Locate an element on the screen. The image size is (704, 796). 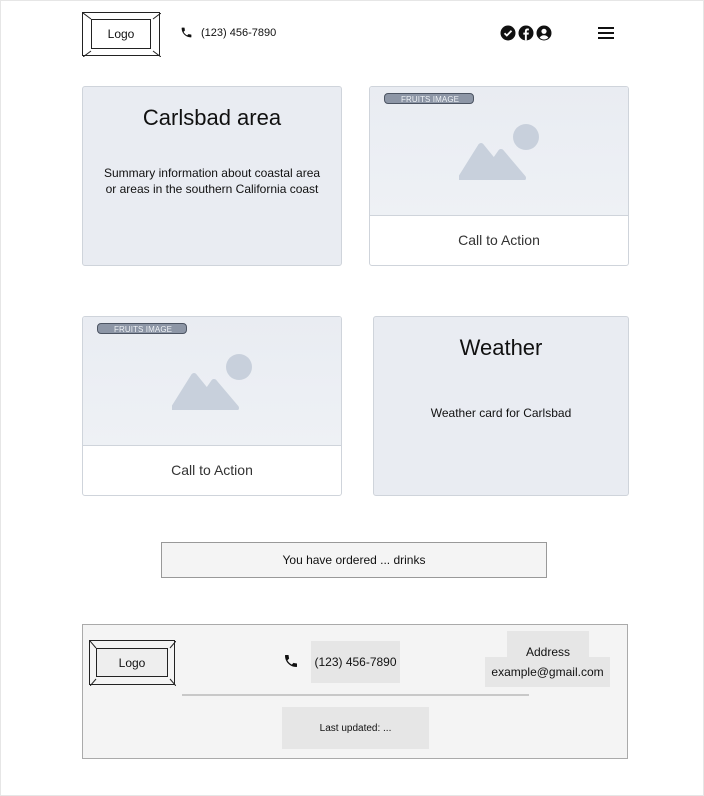
footer-divider is located at coordinates (355, 695).